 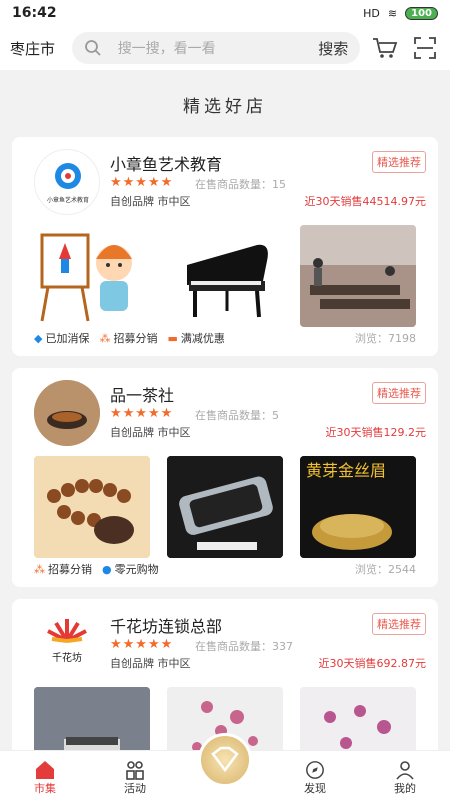 What do you see at coordinates (62, 338) in the screenshot?
I see `tag-guarantee: ◆ 已加消保` at bounding box center [62, 338].